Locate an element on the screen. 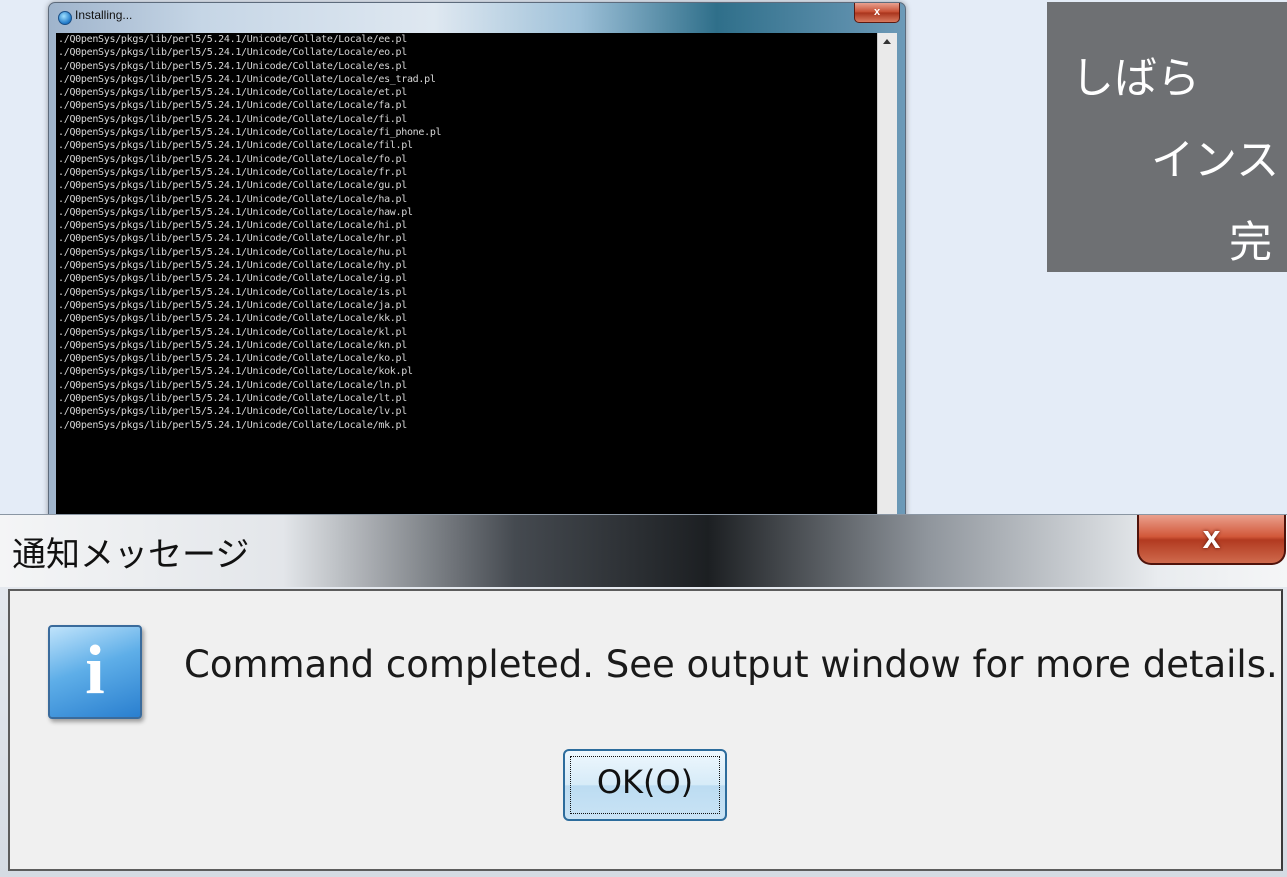  installing-close-button: x is located at coordinates (877, 13).